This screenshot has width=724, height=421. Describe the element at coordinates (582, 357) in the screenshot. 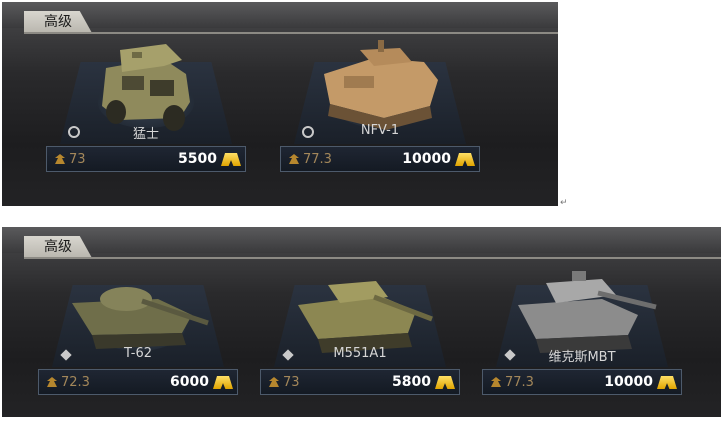

I see `vehicle-name: 维克斯MBT` at that location.